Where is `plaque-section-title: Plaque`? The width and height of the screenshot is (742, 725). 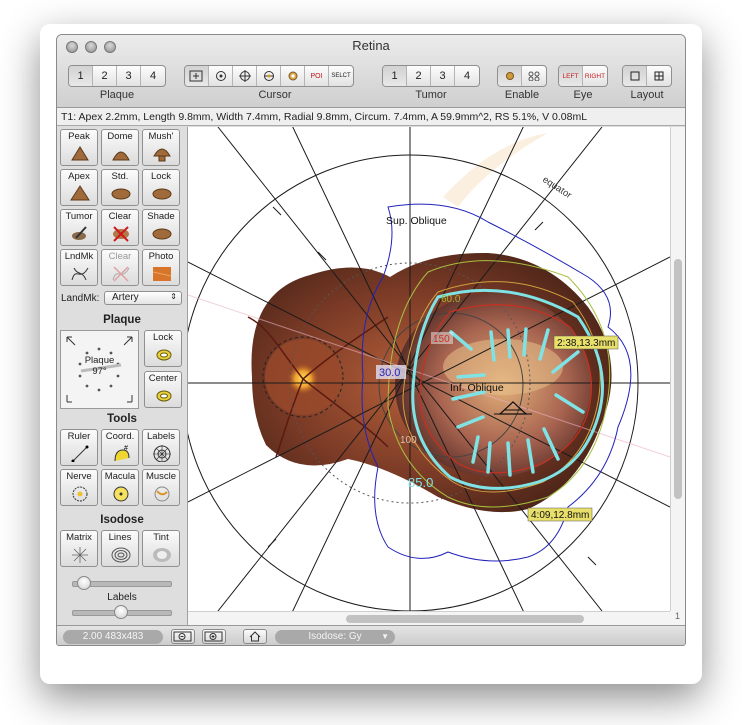 plaque-section-title: Plaque is located at coordinates (122, 320).